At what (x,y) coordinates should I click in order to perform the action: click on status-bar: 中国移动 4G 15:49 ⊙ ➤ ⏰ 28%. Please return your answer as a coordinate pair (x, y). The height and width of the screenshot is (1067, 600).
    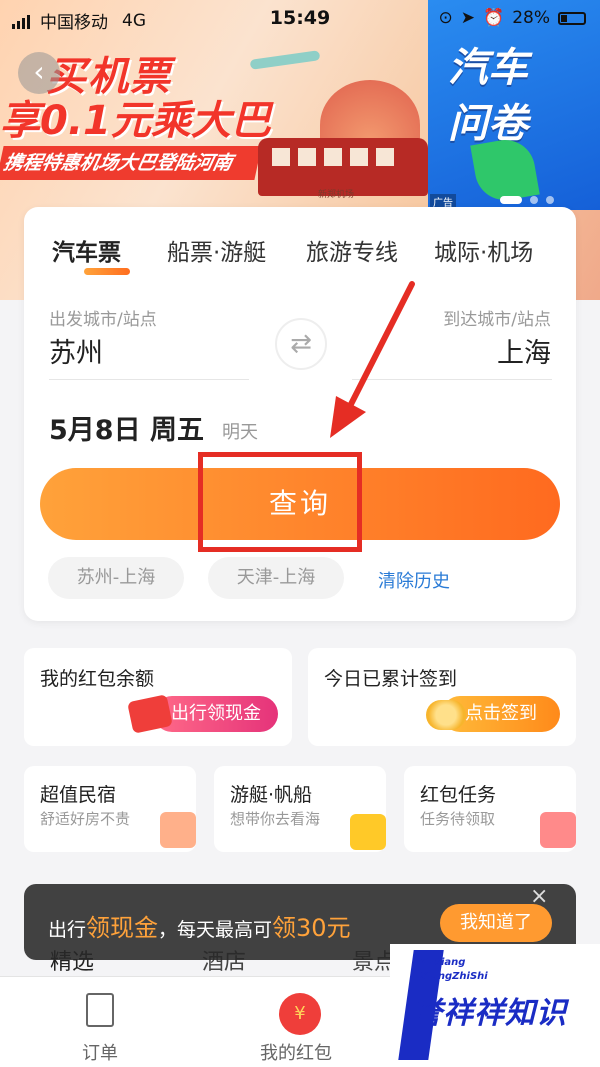
    Looking at the image, I should click on (300, 18).